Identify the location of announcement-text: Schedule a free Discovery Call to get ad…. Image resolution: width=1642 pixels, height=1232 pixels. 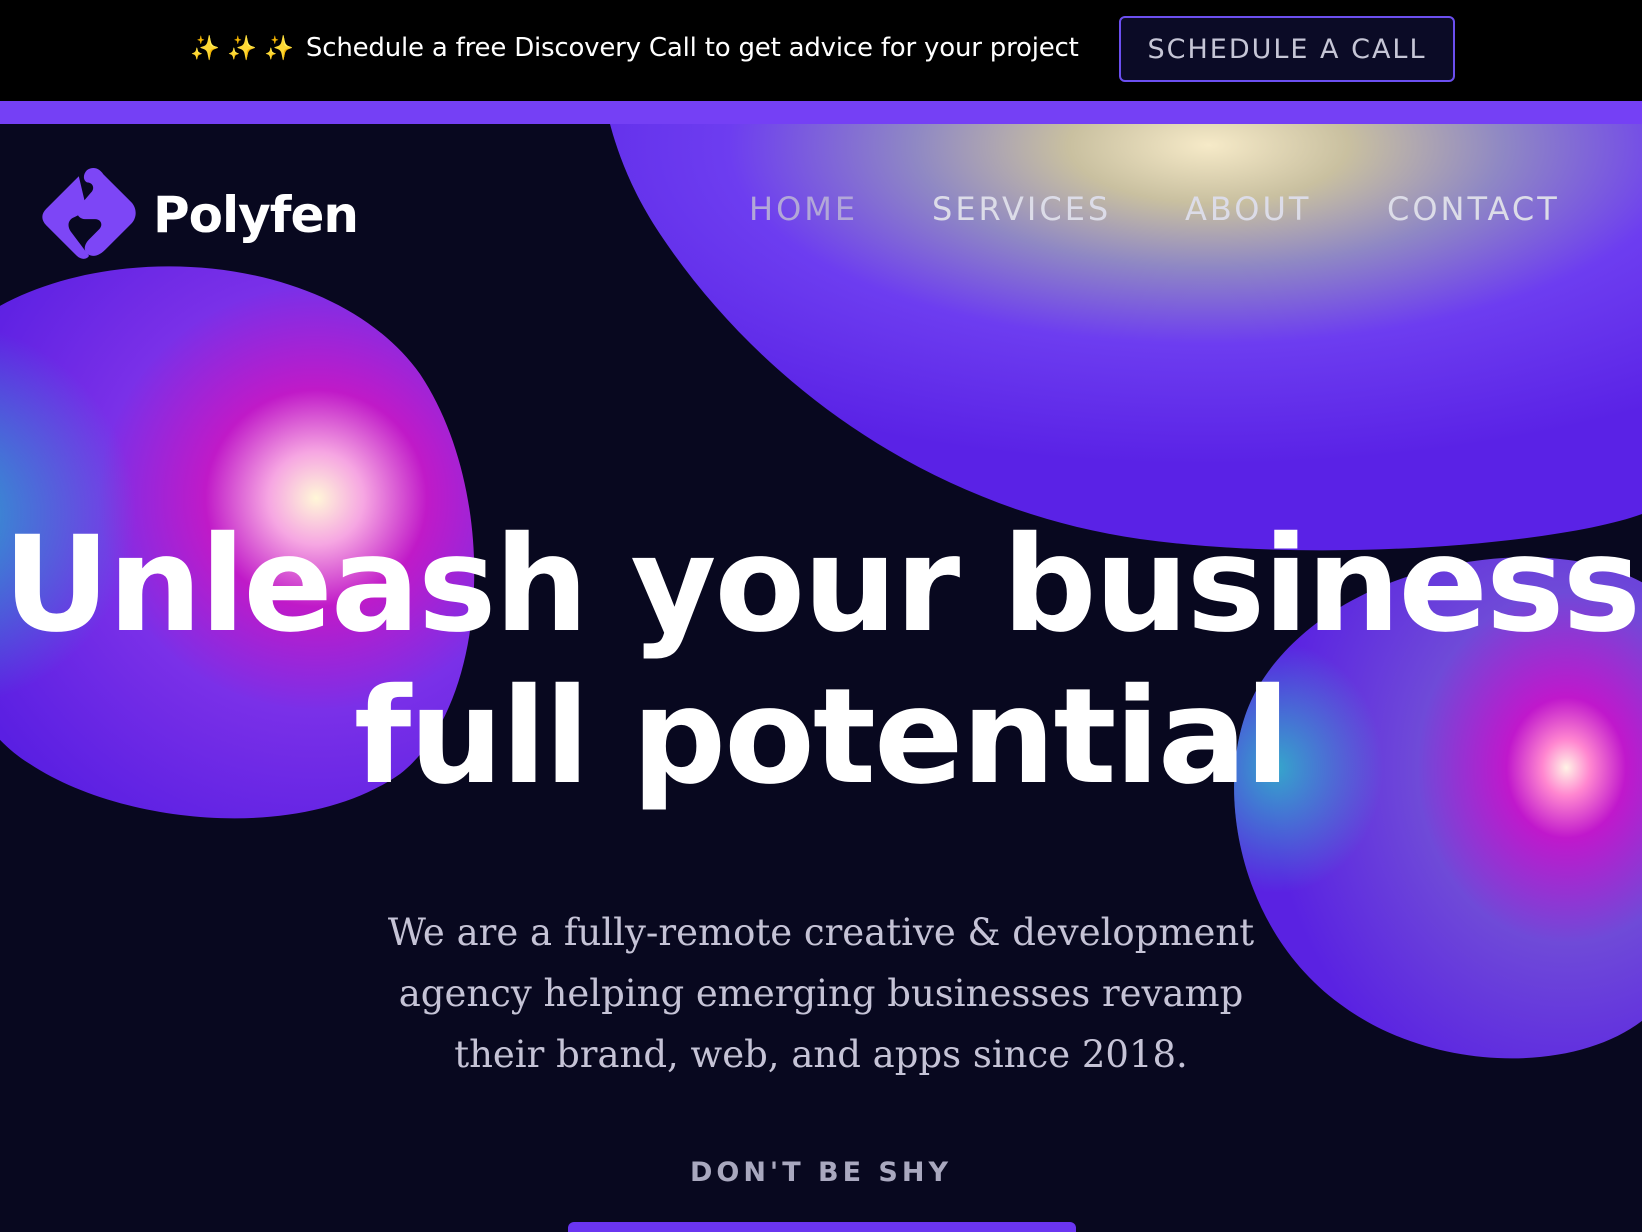
(692, 48).